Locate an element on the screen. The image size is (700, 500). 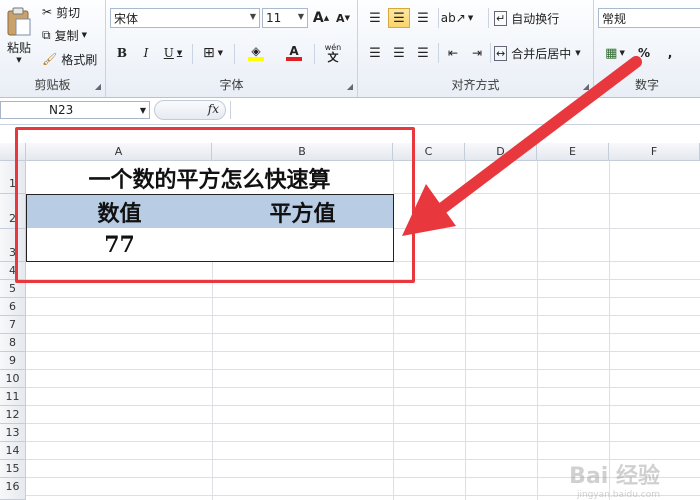
wrap-text-button: ↵ 自动换行 is located at coordinates (526, 18).